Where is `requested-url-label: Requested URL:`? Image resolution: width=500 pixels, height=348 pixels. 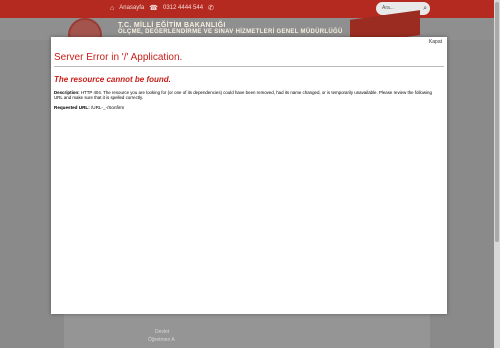
requested-url-label: Requested URL: is located at coordinates (72, 108).